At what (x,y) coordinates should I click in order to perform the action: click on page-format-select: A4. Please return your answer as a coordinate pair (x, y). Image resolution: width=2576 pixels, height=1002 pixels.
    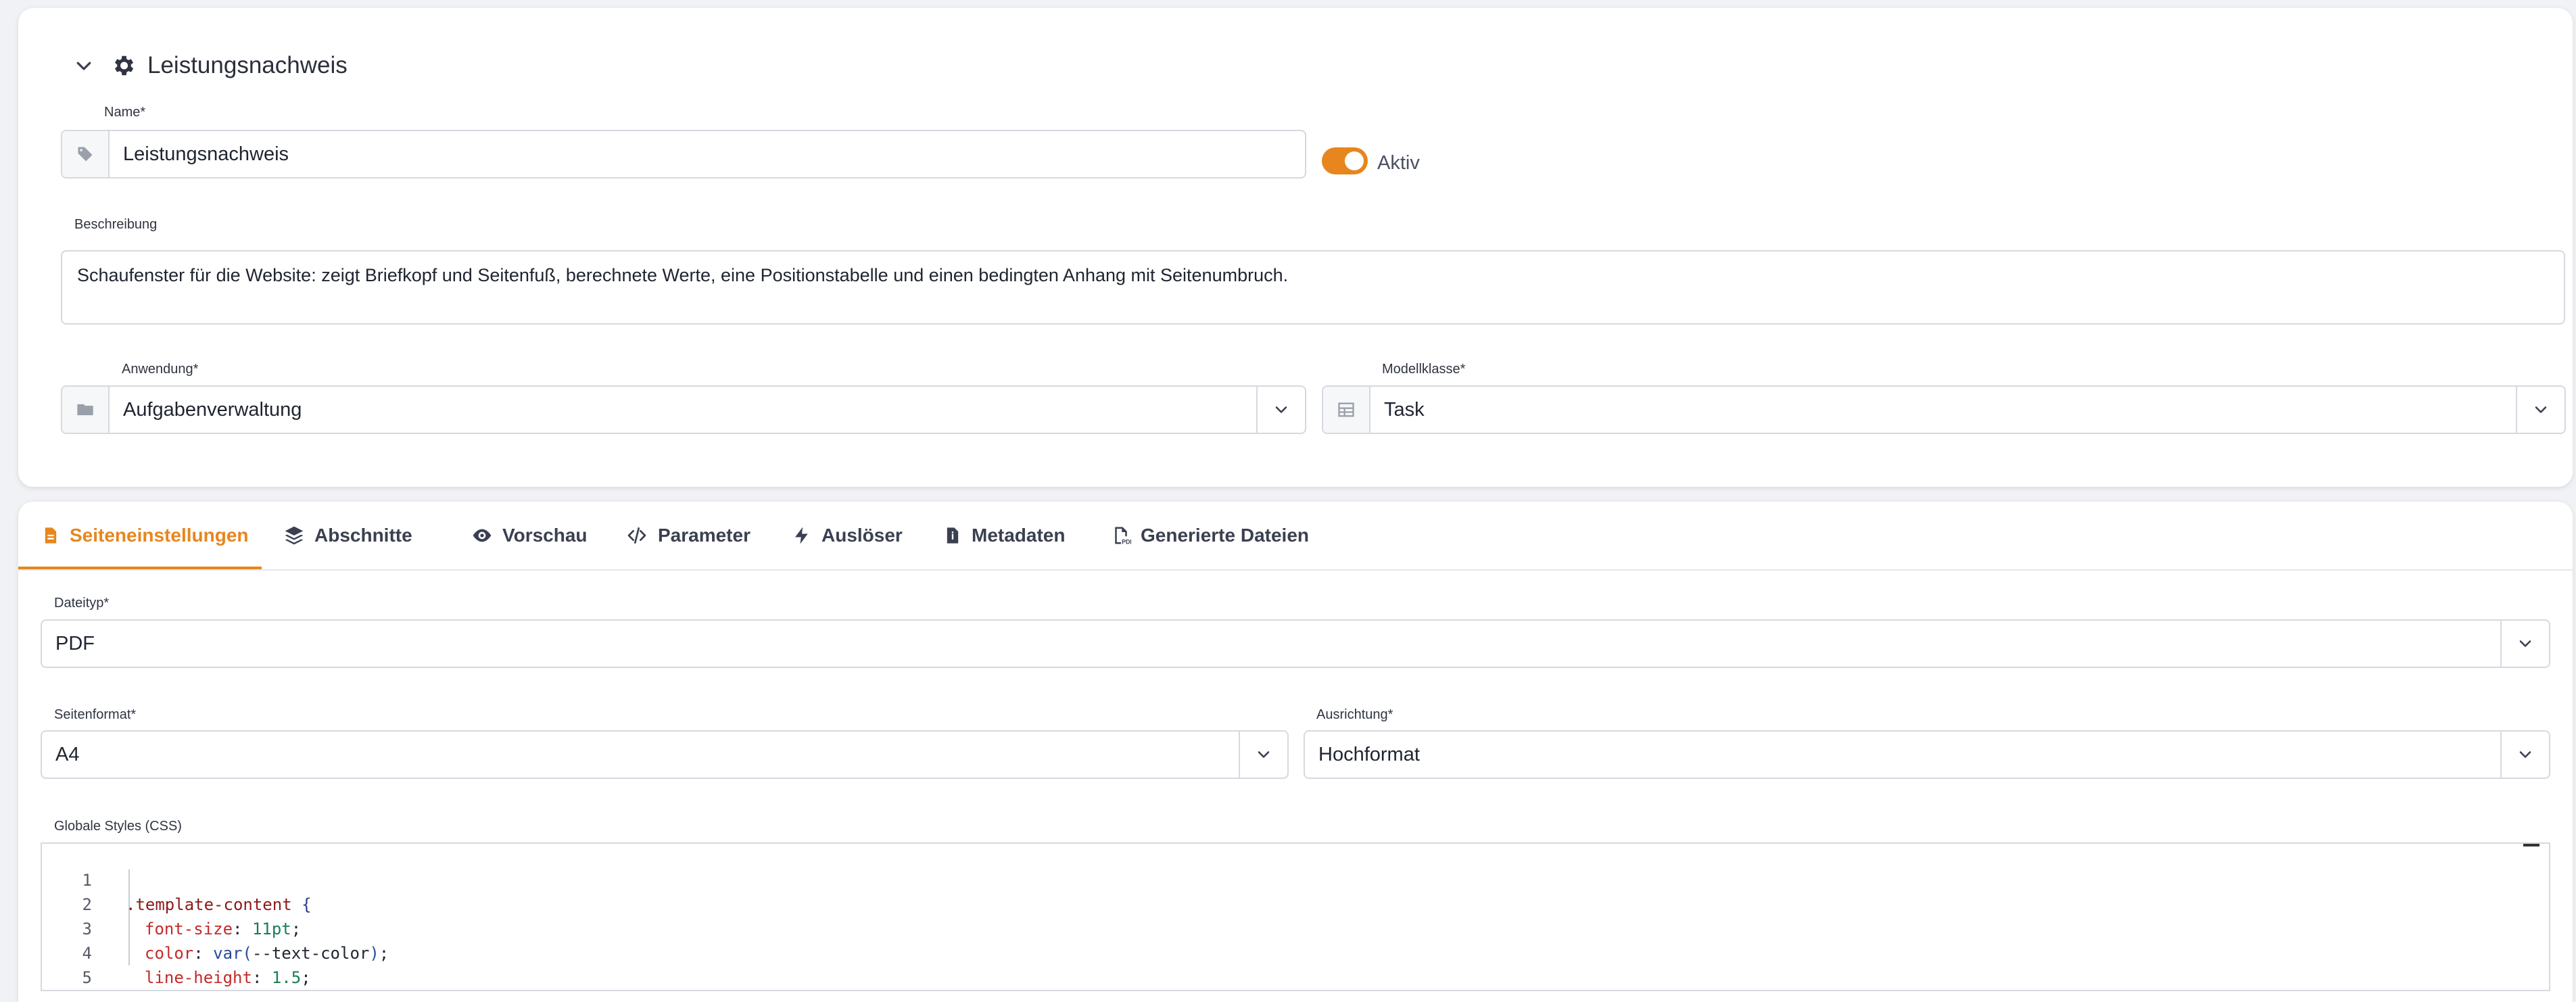
    Looking at the image, I should click on (665, 754).